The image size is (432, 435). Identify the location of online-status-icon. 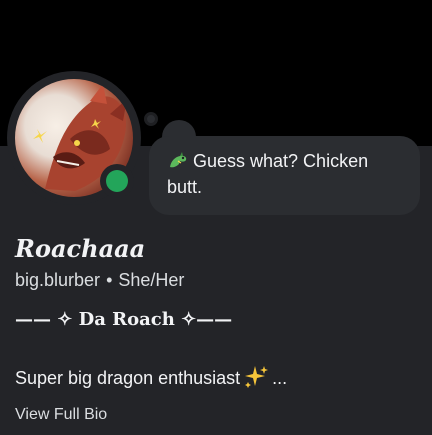
(117, 181).